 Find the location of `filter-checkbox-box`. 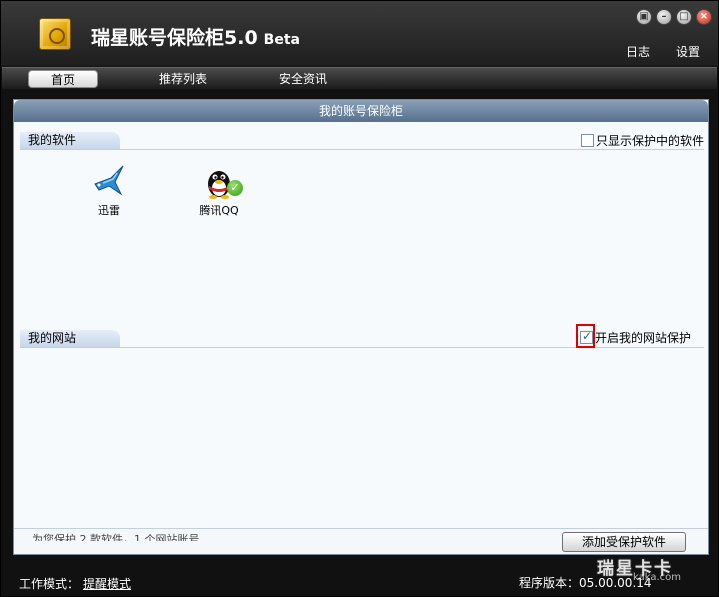

filter-checkbox-box is located at coordinates (587, 140).